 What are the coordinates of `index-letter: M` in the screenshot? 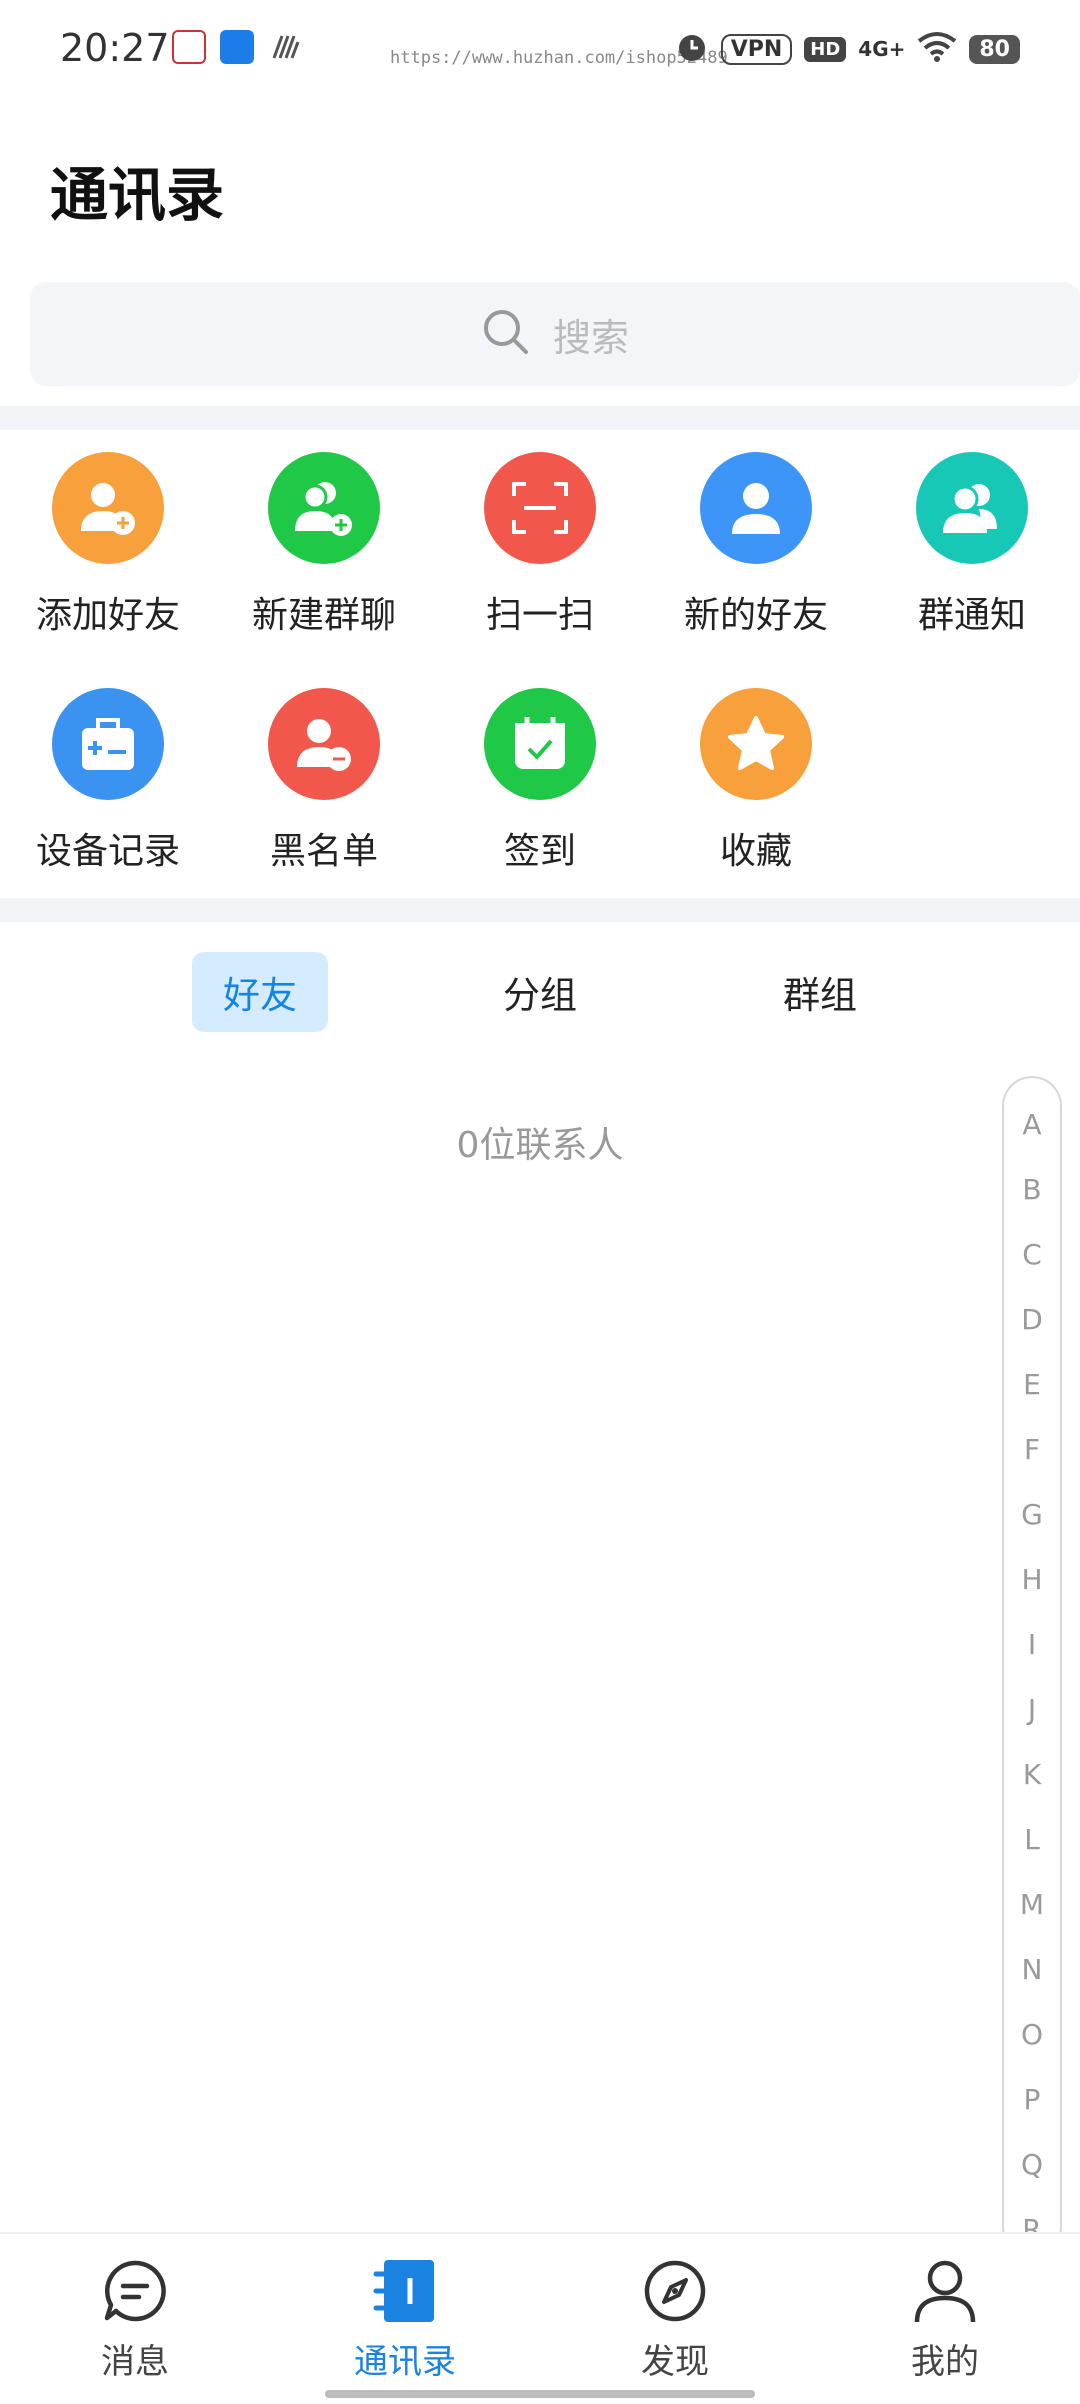 It's located at (1032, 1904).